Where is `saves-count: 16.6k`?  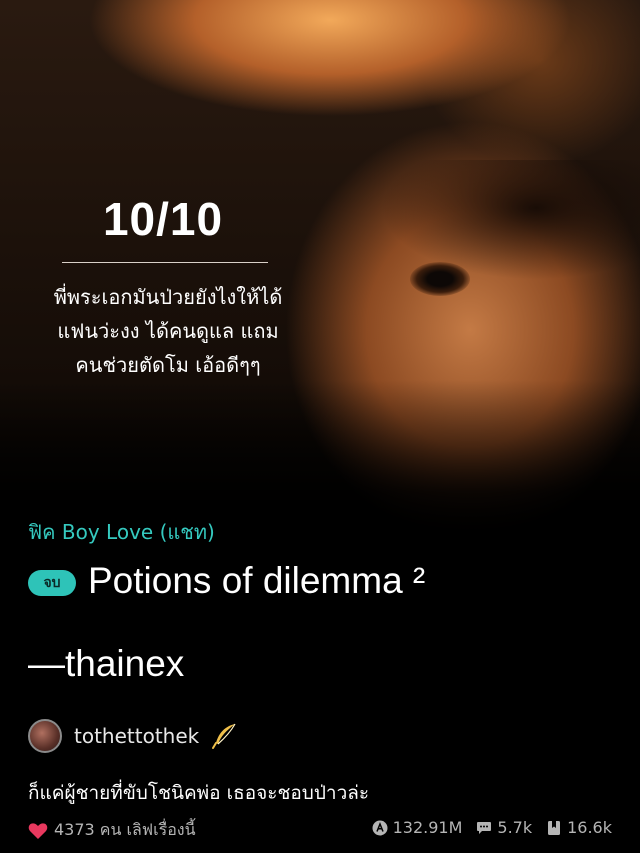
saves-count: 16.6k is located at coordinates (589, 827).